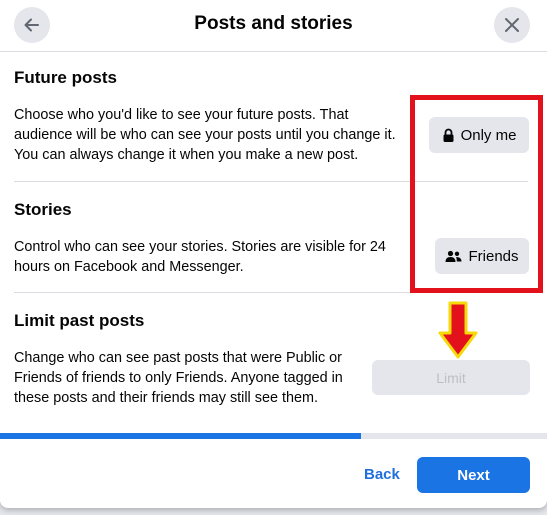 The height and width of the screenshot is (515, 547). I want to click on dialog-header: Posts and stories, so click(273, 26).